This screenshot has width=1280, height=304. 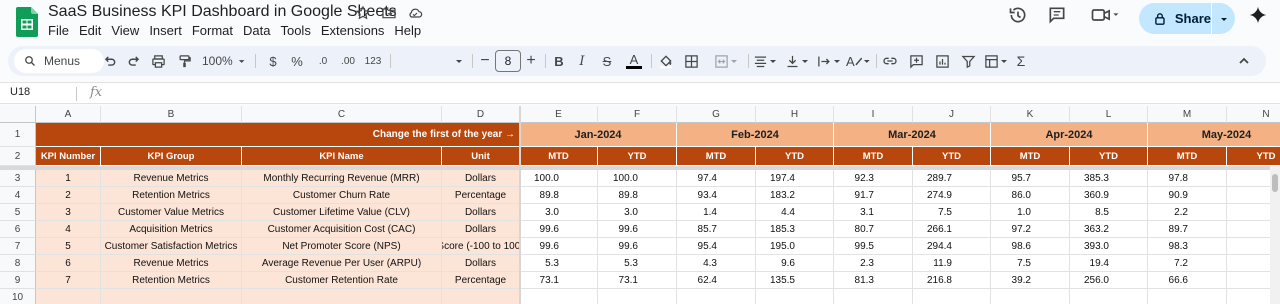 I want to click on filter-icon, so click(x=968, y=61).